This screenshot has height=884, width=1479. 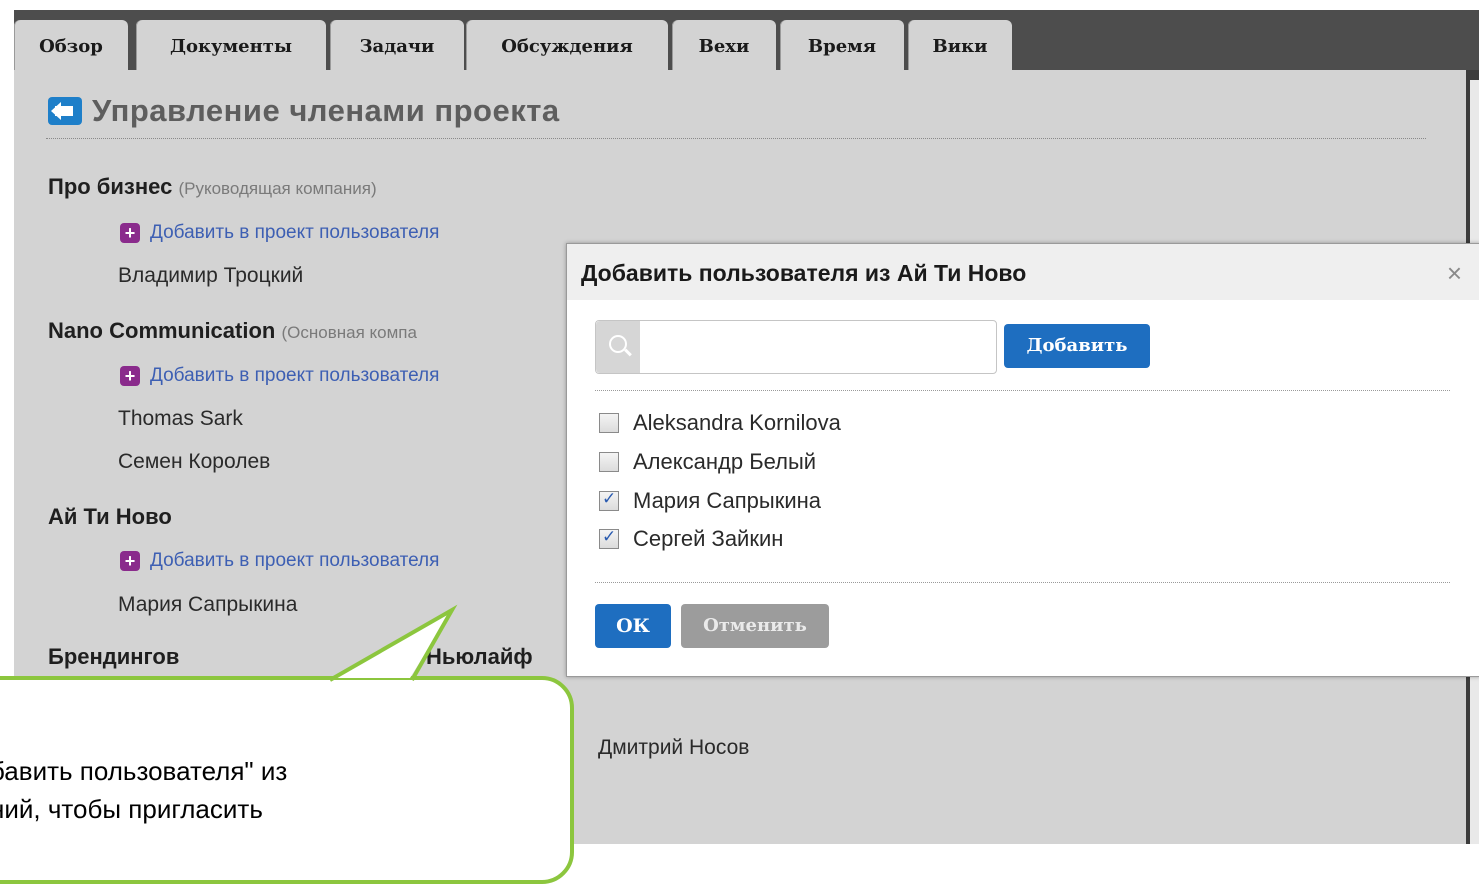 I want to click on callout-line: ний, чтобы пригласить, so click(x=131, y=809).